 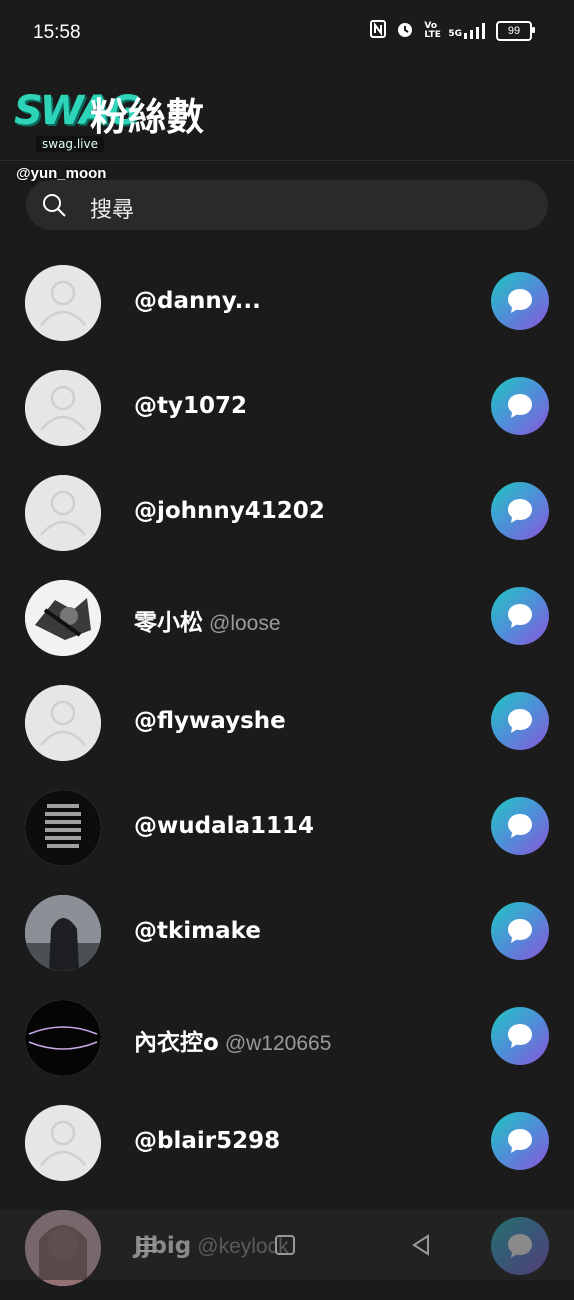 I want to click on follower-name: @wudala1114, so click(x=224, y=826).